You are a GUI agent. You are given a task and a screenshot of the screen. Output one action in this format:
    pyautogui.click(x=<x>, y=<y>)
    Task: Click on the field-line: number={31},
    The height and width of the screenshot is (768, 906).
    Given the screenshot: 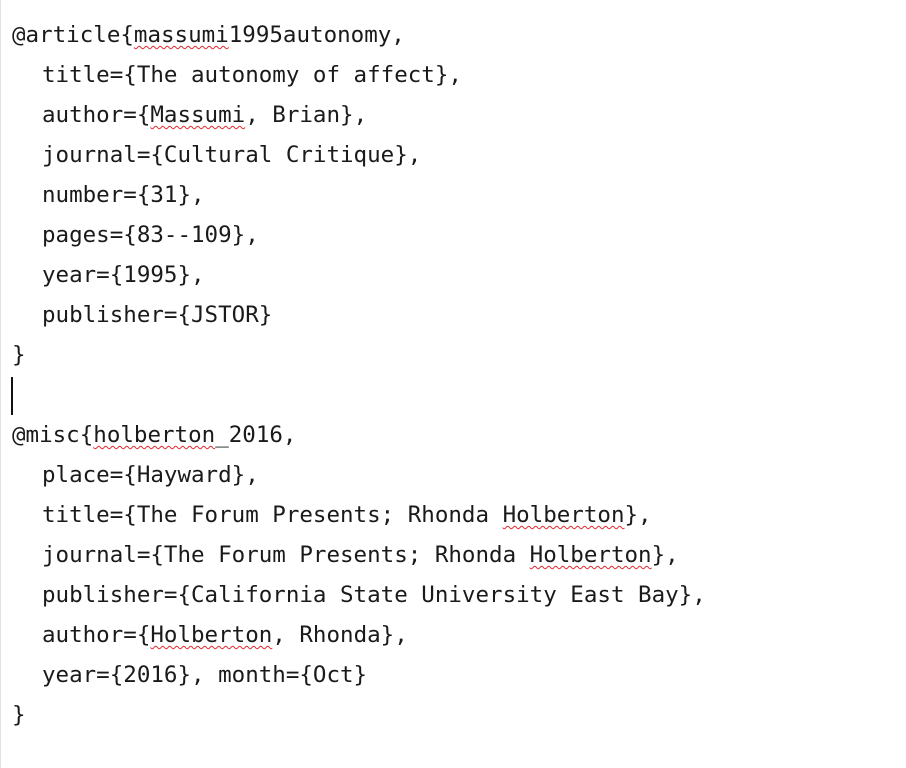 What is the action you would take?
    pyautogui.click(x=458, y=195)
    